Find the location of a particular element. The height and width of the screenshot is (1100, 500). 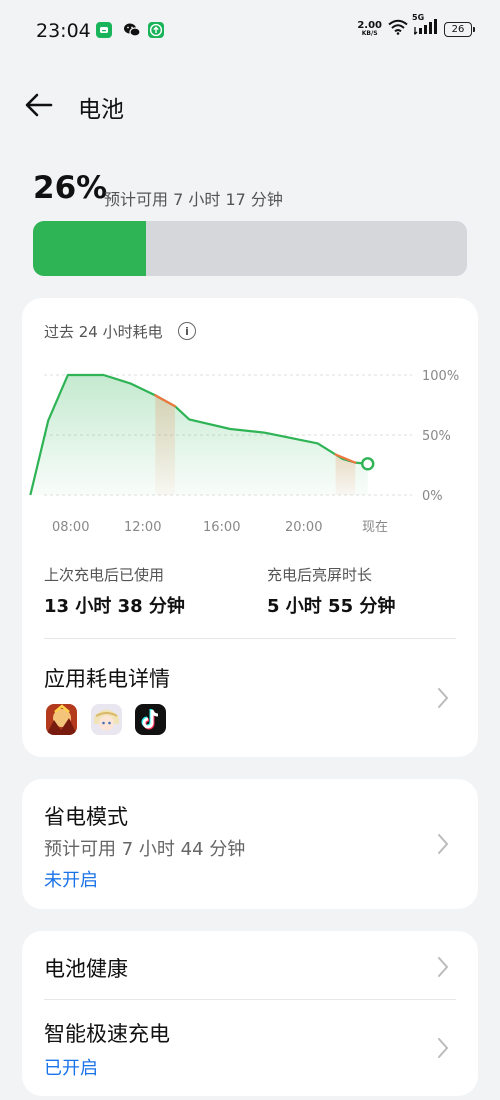

honor-of-kings-app-icon is located at coordinates (61, 719).